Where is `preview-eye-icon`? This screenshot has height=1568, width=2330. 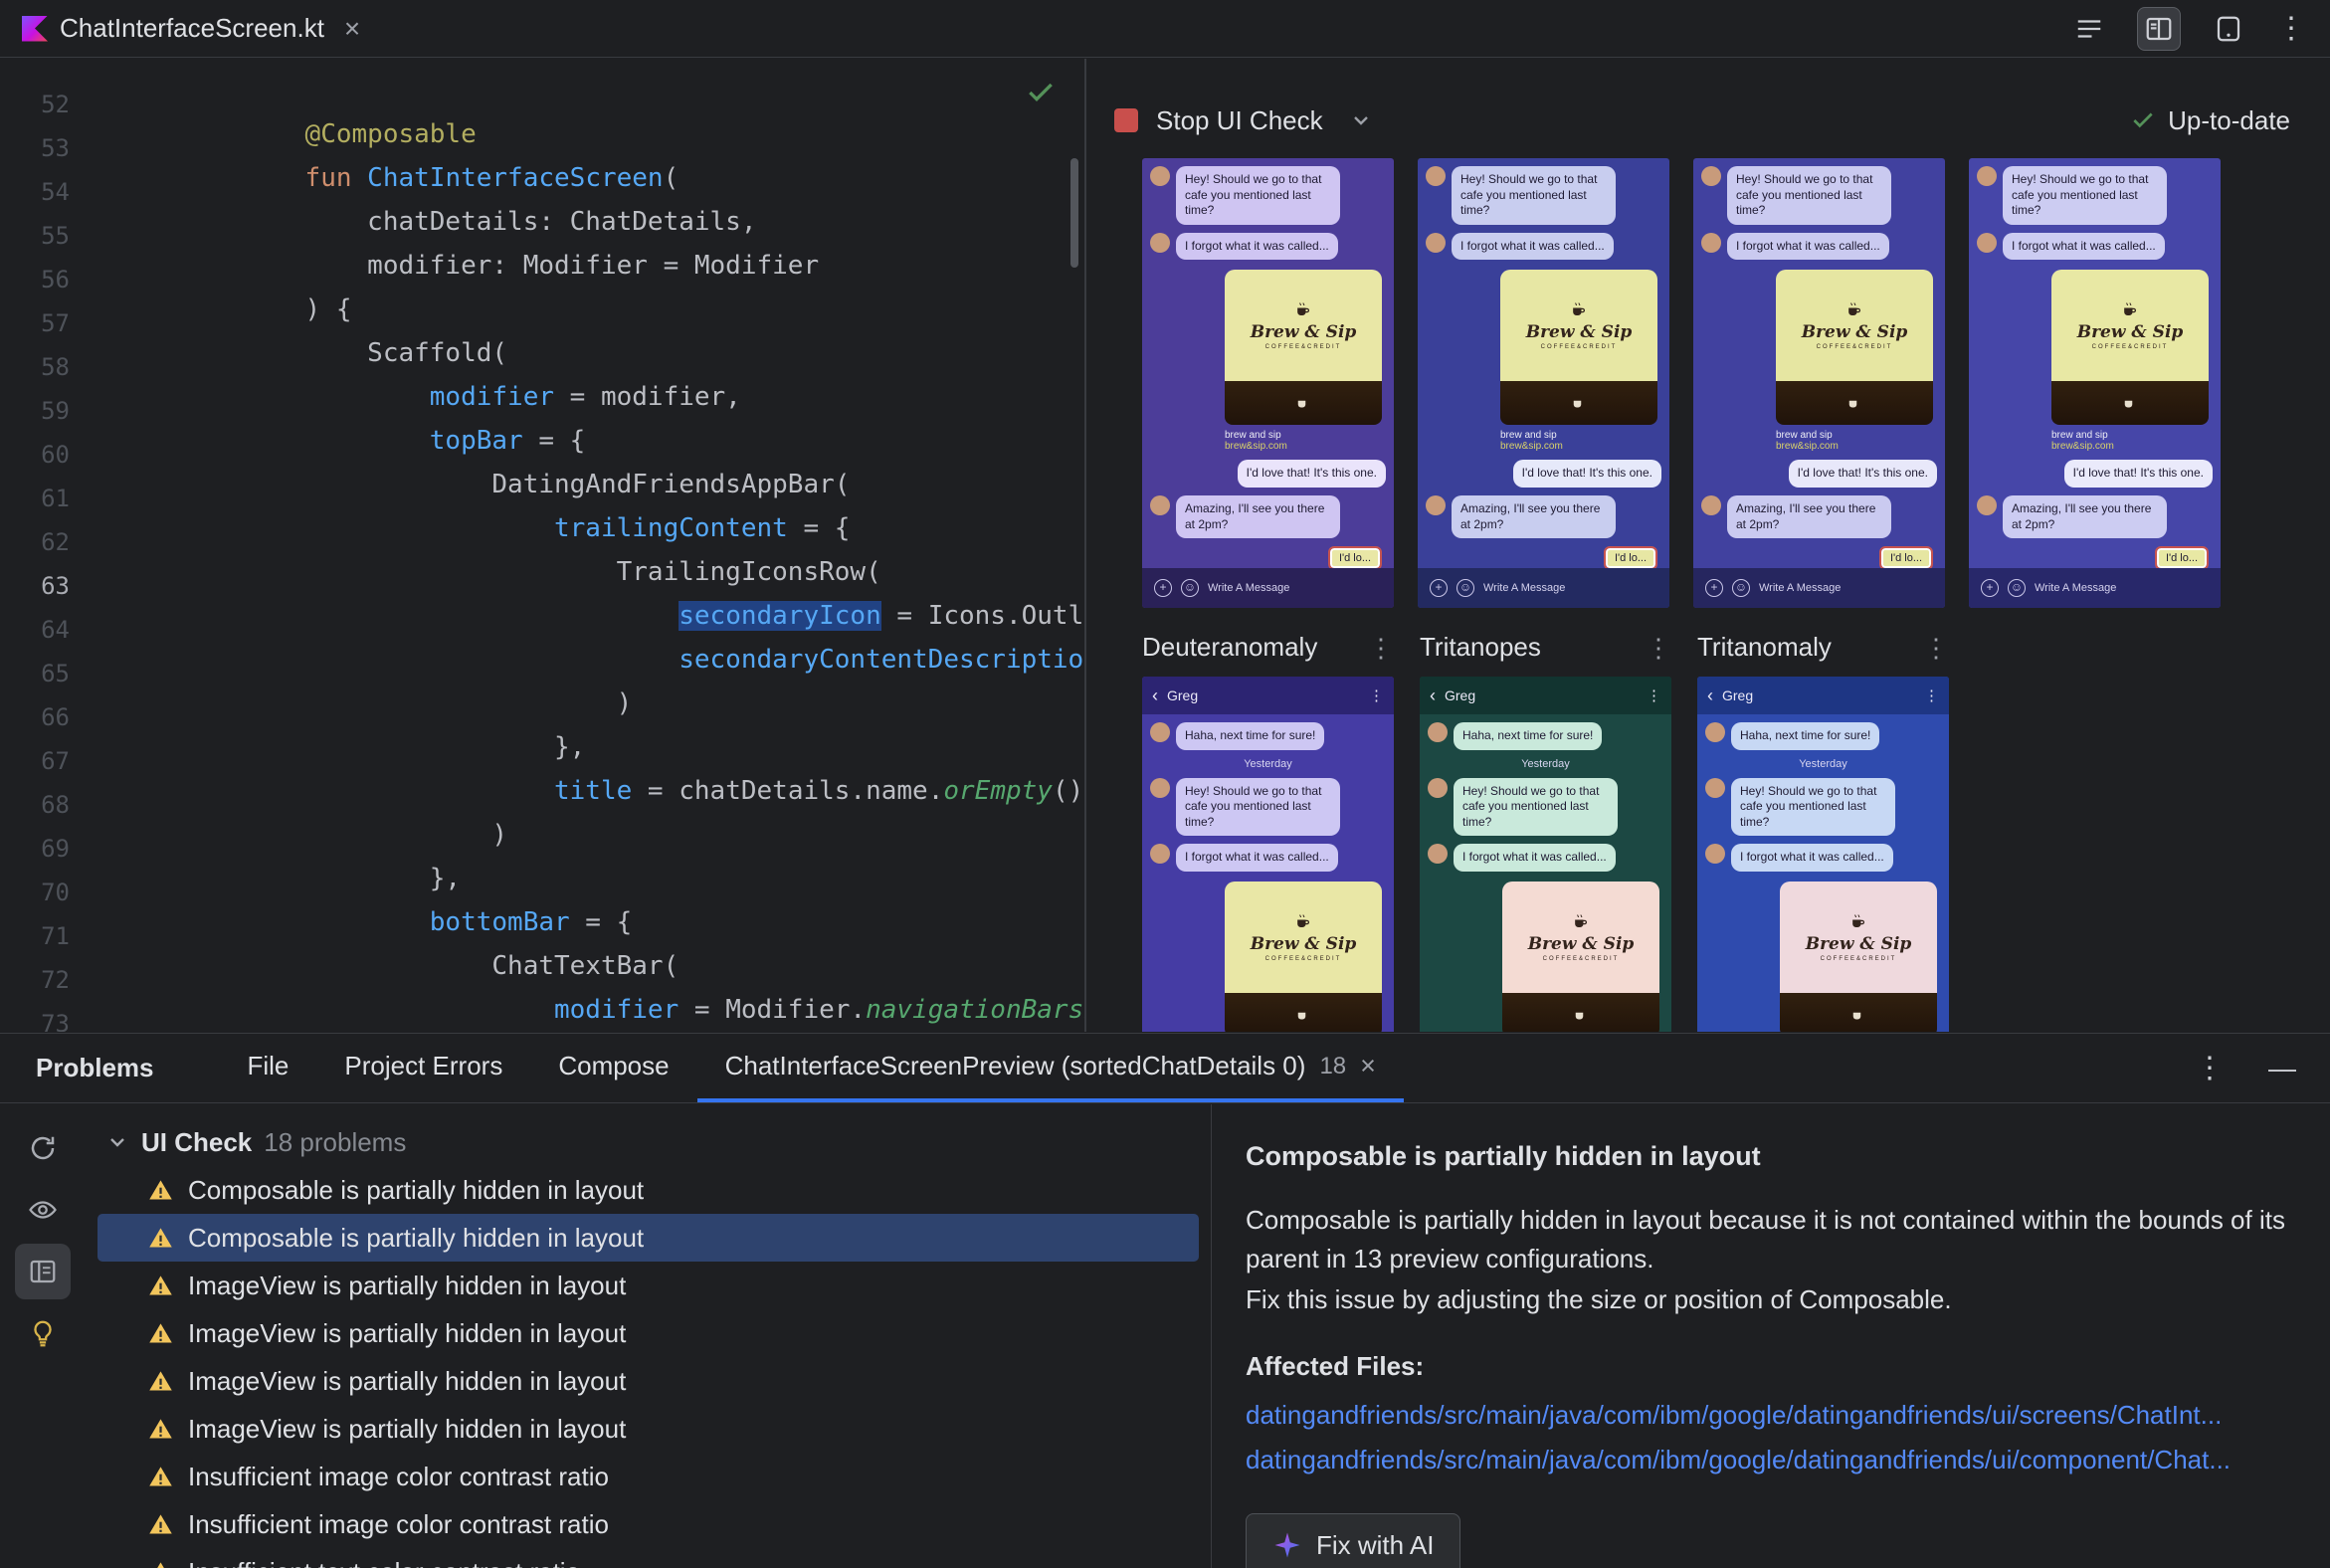 preview-eye-icon is located at coordinates (43, 1210).